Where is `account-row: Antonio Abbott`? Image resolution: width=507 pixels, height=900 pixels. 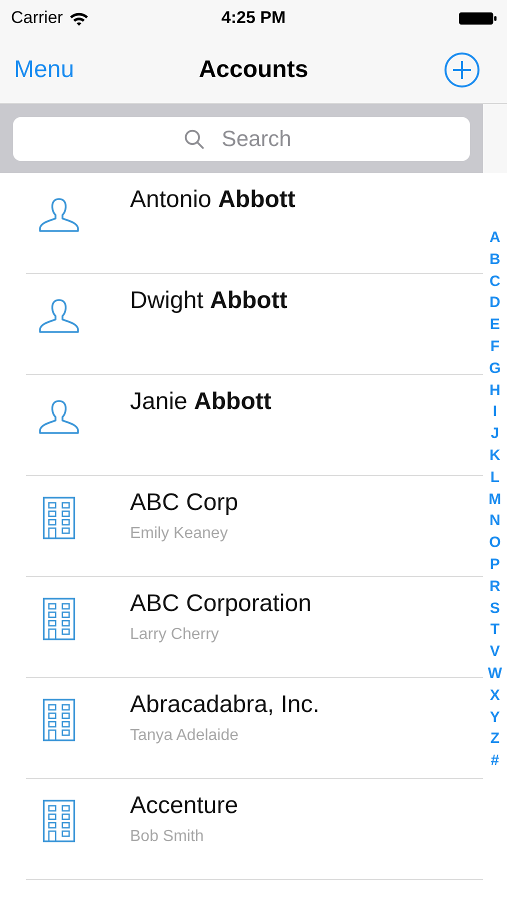
account-row: Antonio Abbott is located at coordinates (254, 223).